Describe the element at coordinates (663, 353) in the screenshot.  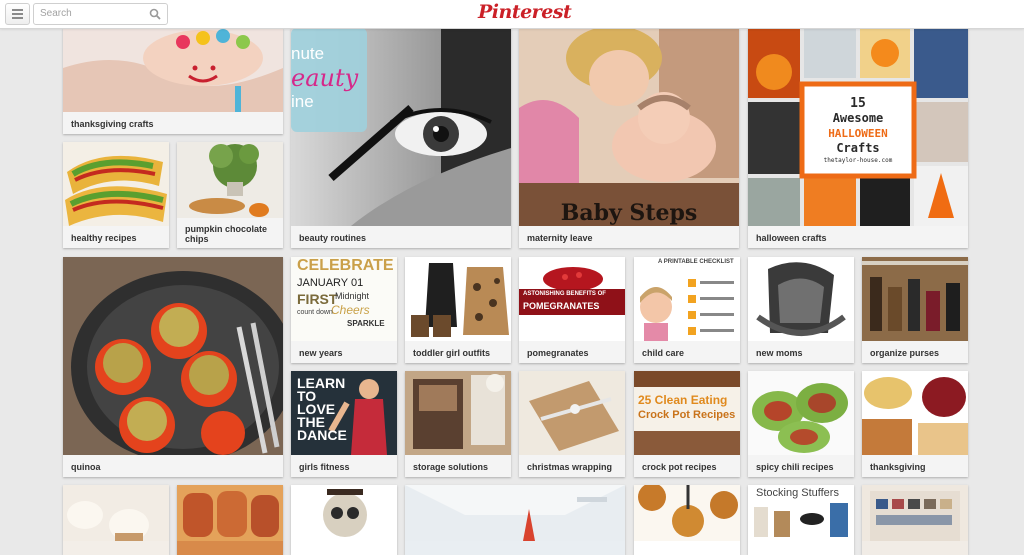
I see `board-label: child care` at that location.